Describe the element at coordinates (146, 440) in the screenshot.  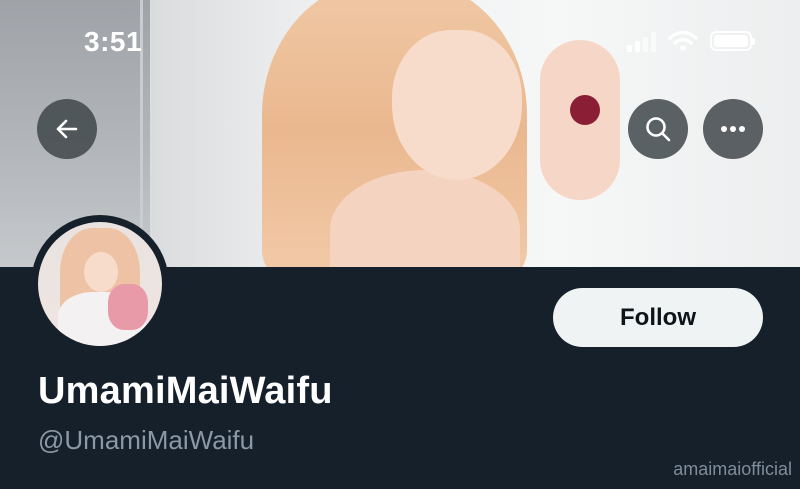
I see `profile-handle: @UmamiMaiWaifu` at that location.